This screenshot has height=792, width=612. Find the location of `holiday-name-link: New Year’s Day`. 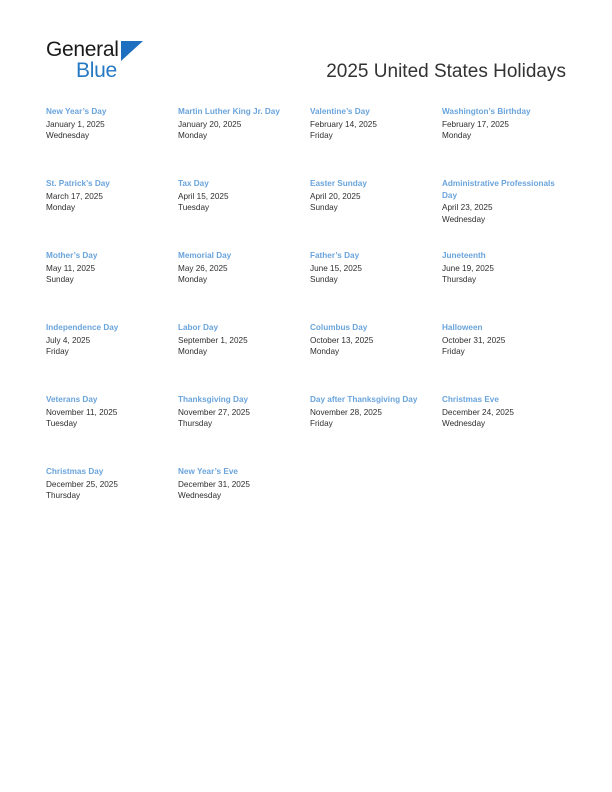

holiday-name-link: New Year’s Day is located at coordinates (107, 112).